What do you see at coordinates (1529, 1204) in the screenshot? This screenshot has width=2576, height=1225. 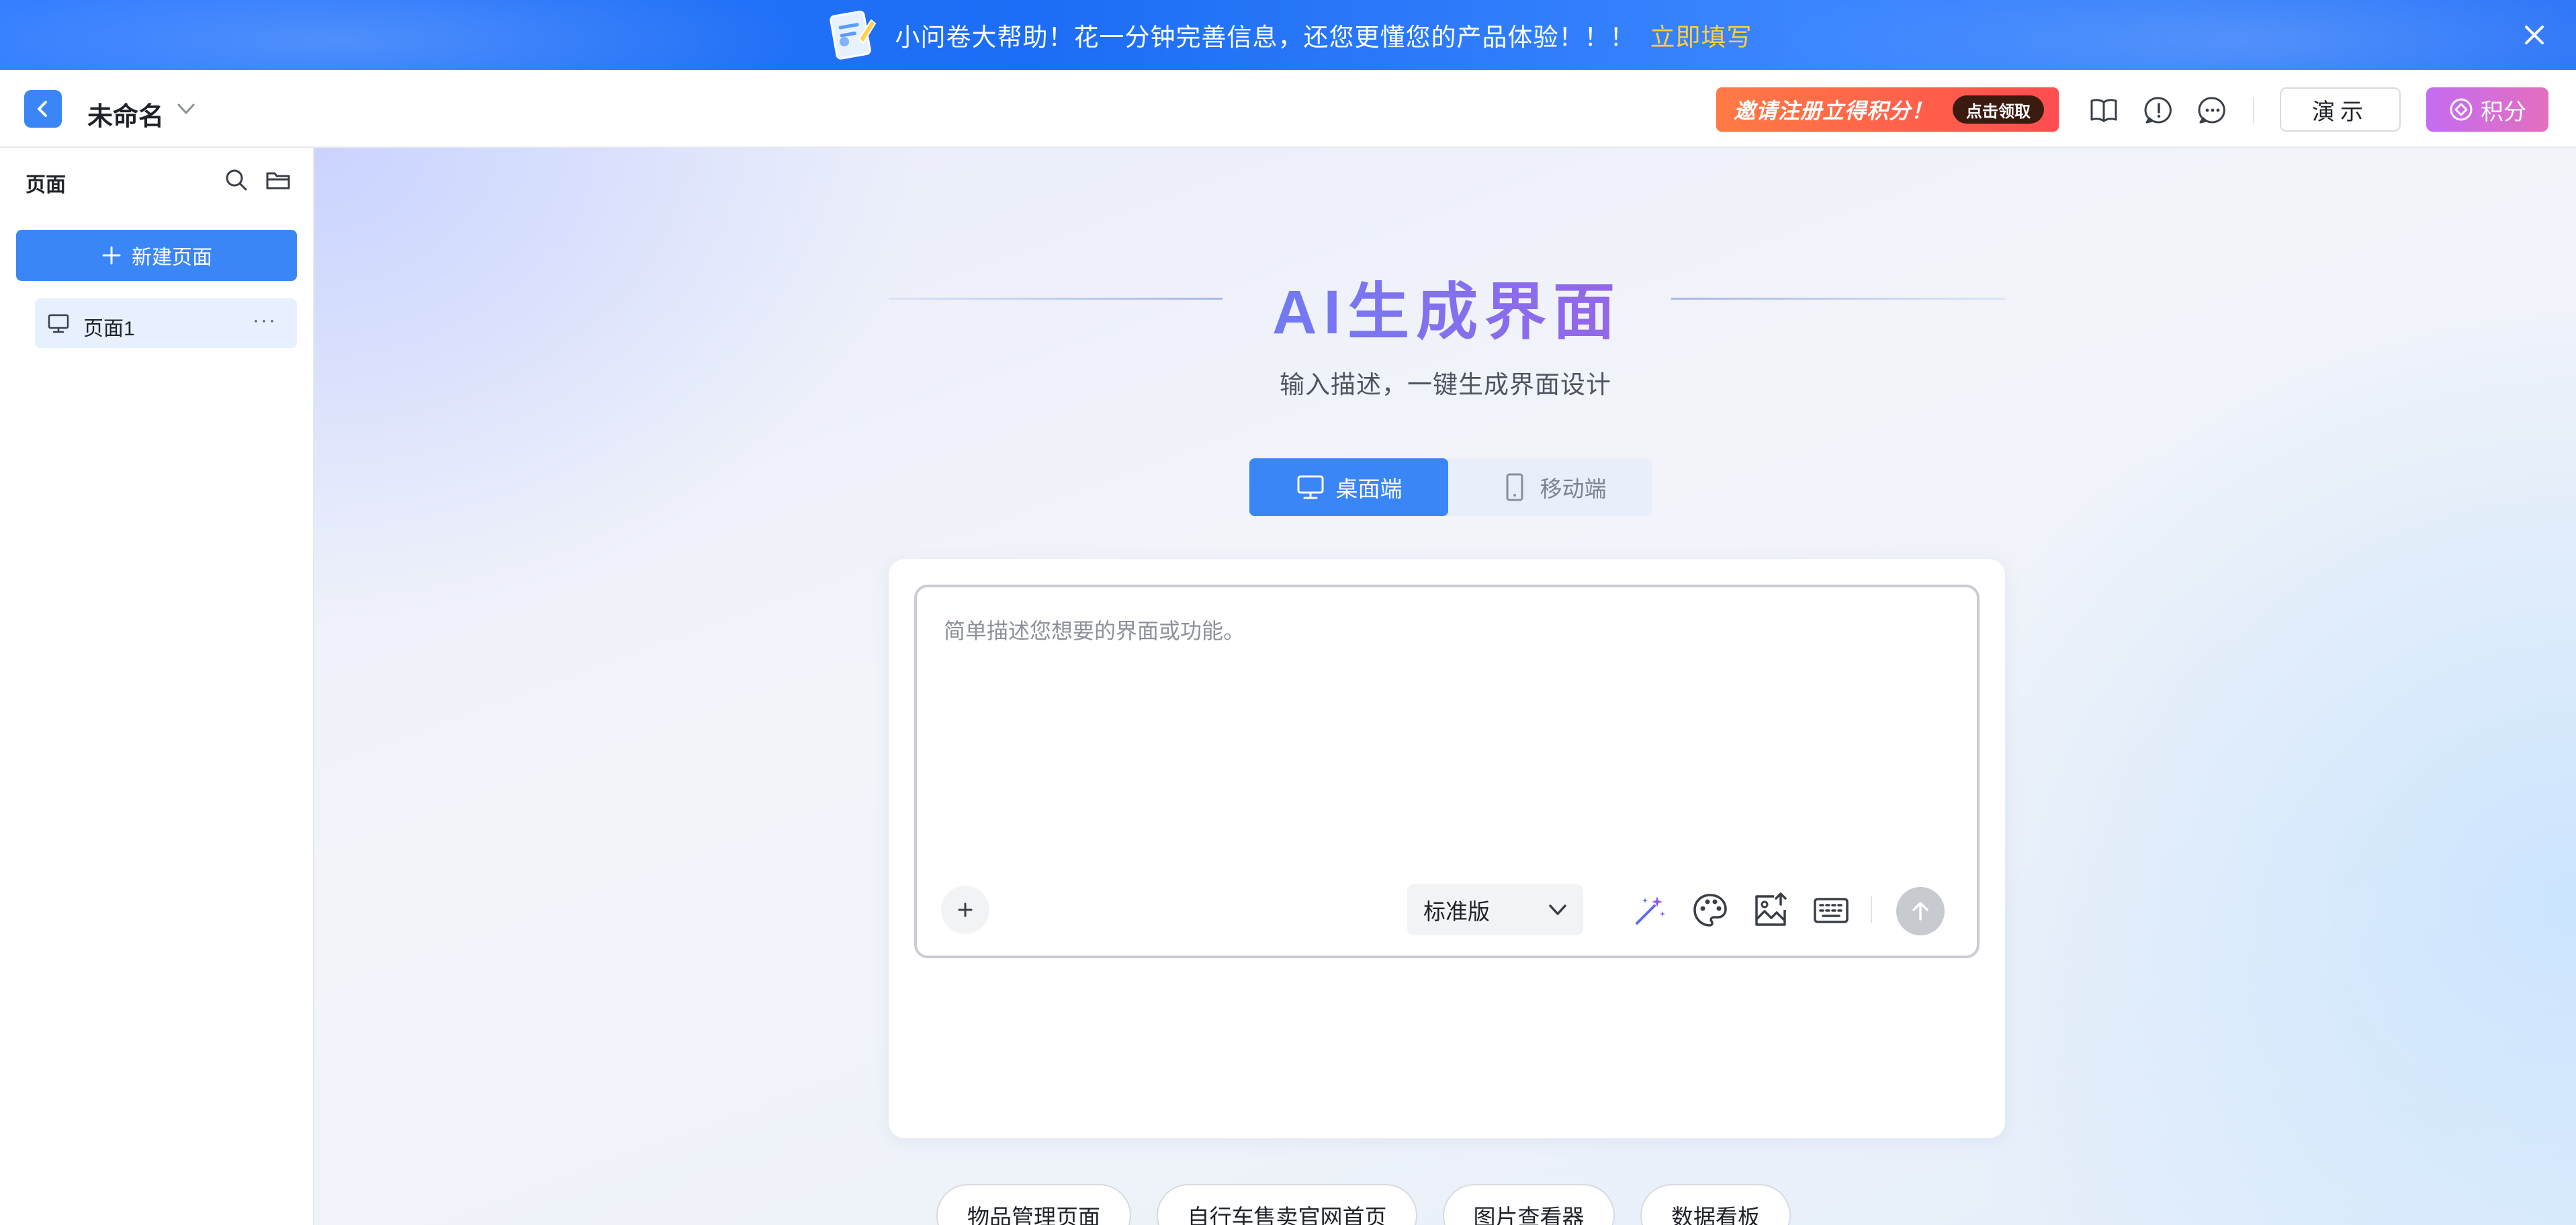 I see `suggestion-chip: 图片查看器` at bounding box center [1529, 1204].